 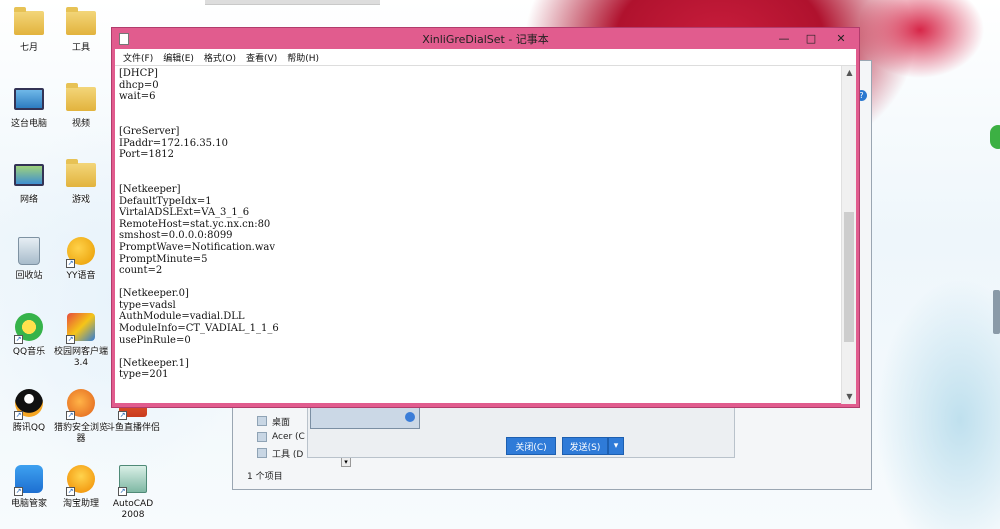 What do you see at coordinates (137, 97) in the screenshot?
I see `text-line: wait=6` at bounding box center [137, 97].